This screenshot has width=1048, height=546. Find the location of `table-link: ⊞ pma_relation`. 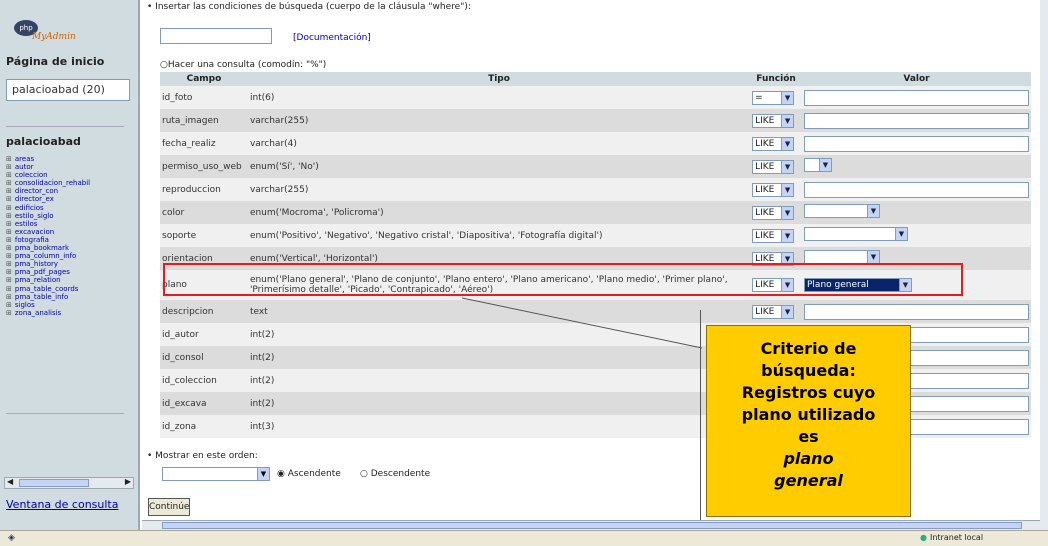

table-link: ⊞ pma_relation is located at coordinates (48, 280).